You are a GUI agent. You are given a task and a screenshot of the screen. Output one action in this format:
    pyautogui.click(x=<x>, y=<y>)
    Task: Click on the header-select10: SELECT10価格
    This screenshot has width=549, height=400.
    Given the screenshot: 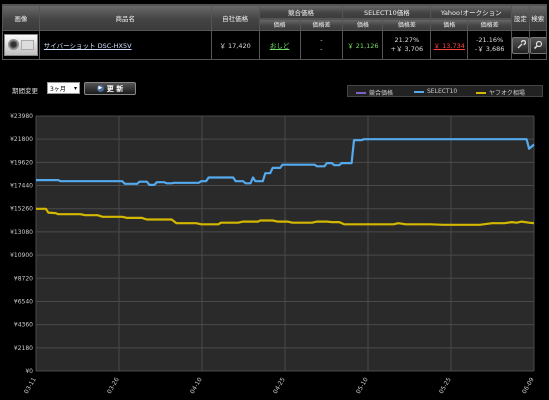 What is the action you would take?
    pyautogui.click(x=387, y=11)
    